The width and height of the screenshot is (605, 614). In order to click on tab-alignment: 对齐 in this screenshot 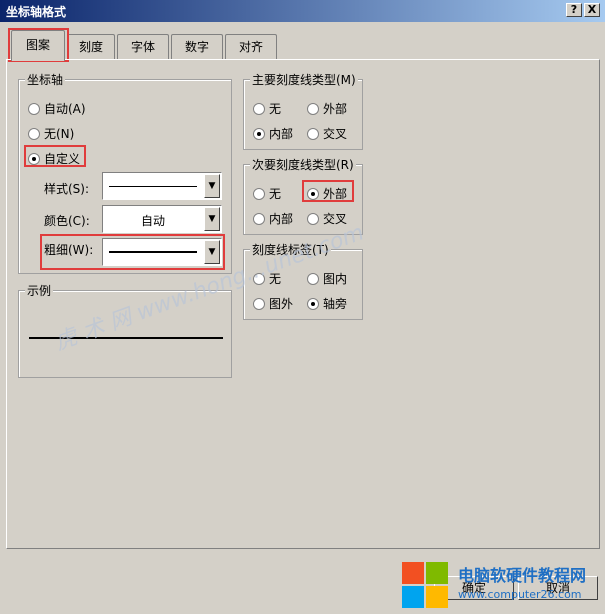, I will do `click(251, 47)`.